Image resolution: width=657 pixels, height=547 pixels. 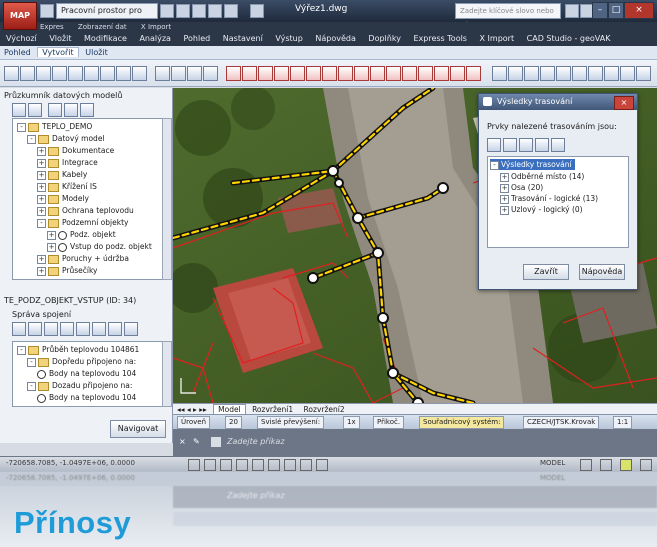 What do you see at coordinates (226, 465) in the screenshot?
I see `ortho-mode-icon` at bounding box center [226, 465].